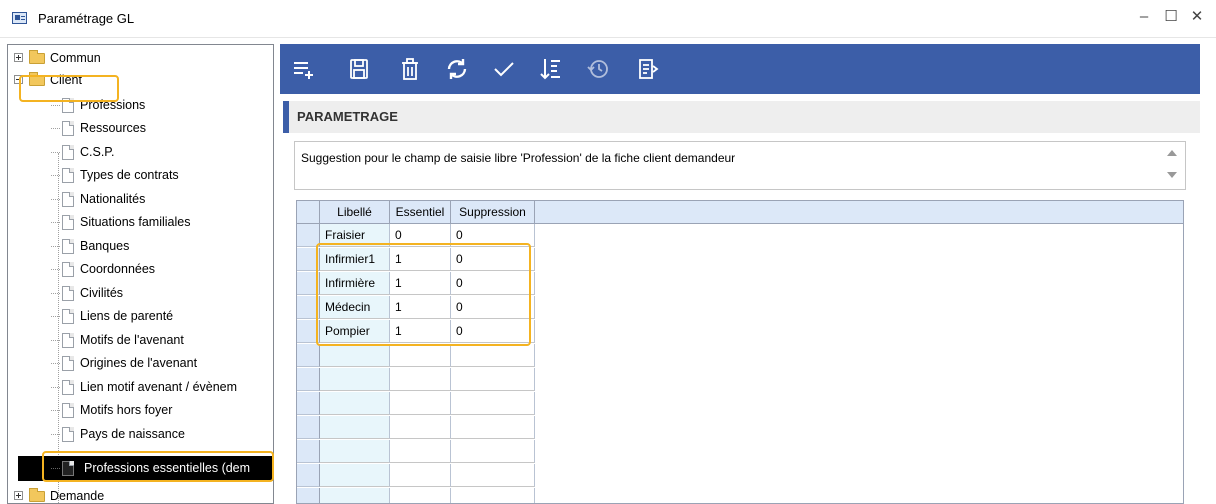 Image resolution: width=1216 pixels, height=504 pixels. What do you see at coordinates (140, 152) in the screenshot?
I see `tree-item-csp: C.S.P.` at bounding box center [140, 152].